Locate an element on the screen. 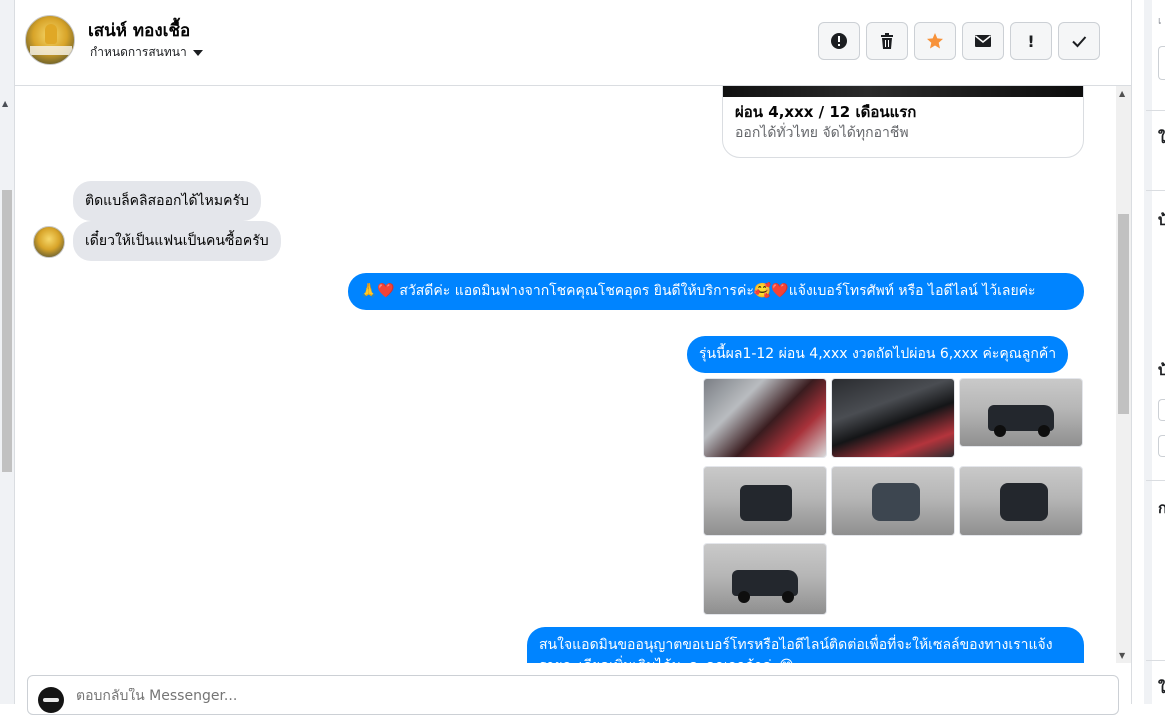 Image resolution: width=1165 pixels, height=715 pixels. avatar-banner is located at coordinates (51, 50).